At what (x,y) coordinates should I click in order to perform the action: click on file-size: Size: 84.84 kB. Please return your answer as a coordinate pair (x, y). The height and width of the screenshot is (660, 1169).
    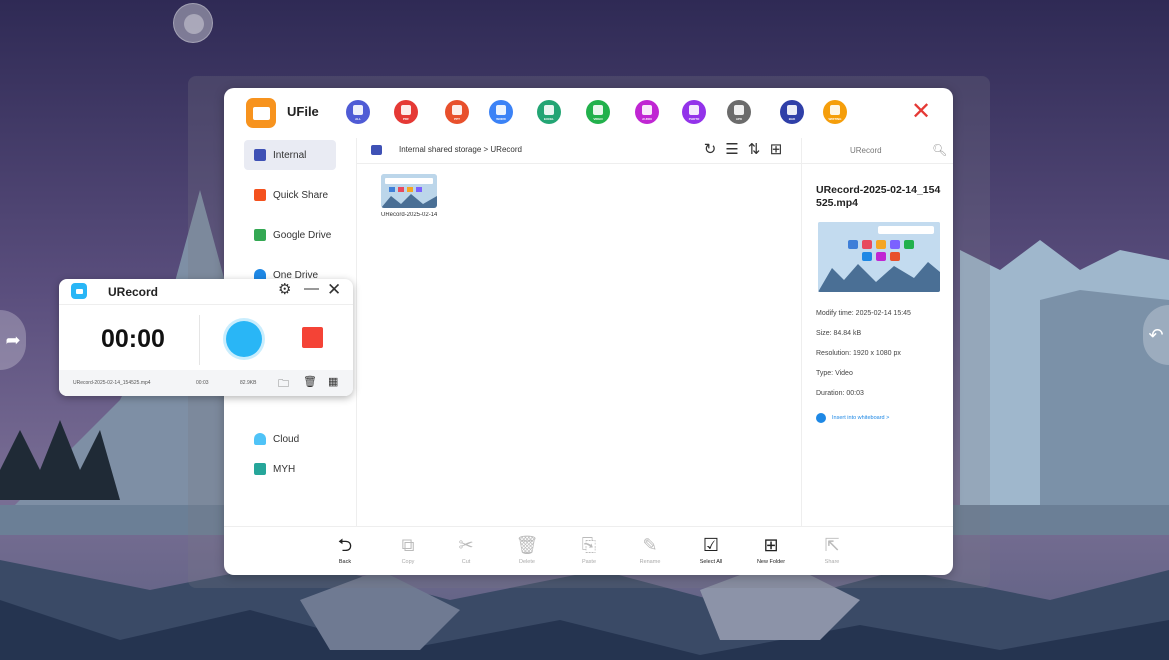
    Looking at the image, I should click on (839, 333).